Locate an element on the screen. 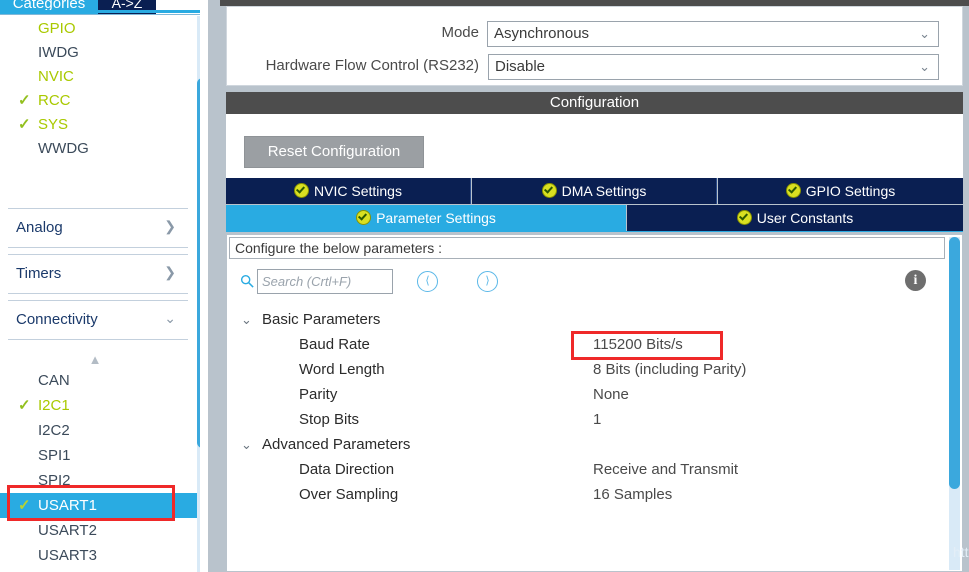  hardware-flow-control-field-row: Hardware Flow Control (RS232) Disable ⌄ is located at coordinates (595, 67).